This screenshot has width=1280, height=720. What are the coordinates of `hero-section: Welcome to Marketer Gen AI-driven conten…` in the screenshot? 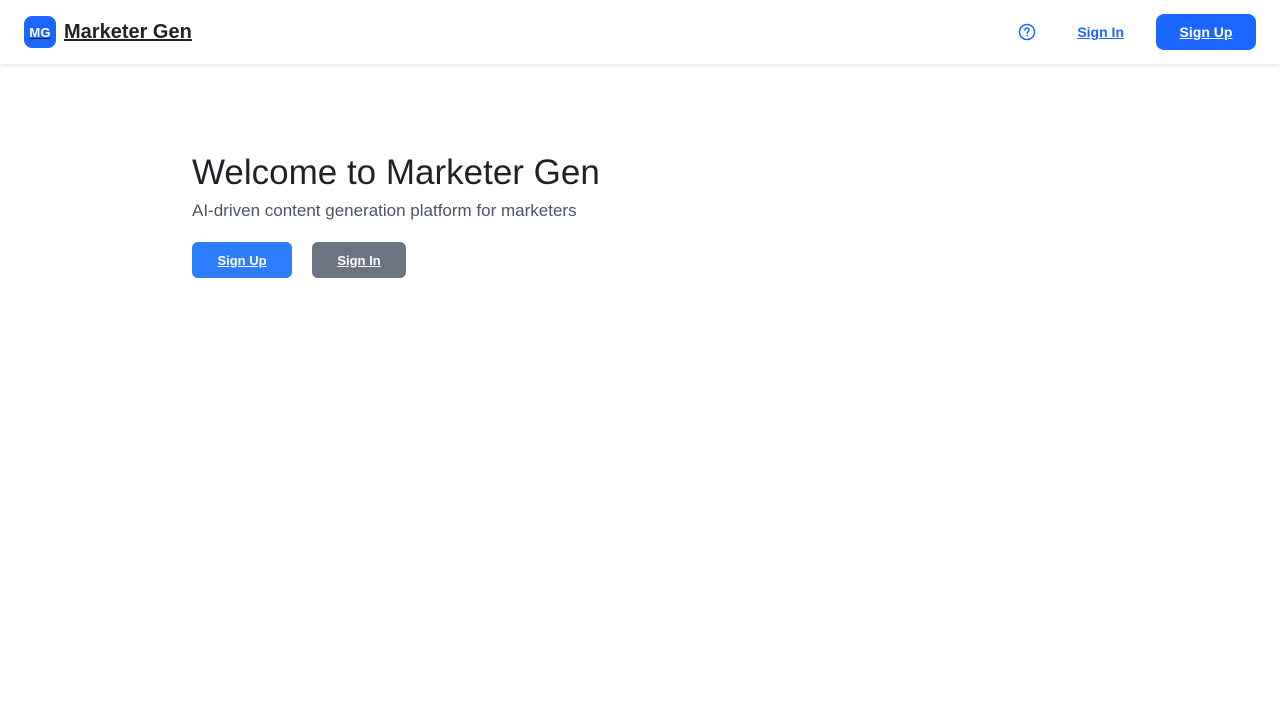 It's located at (396, 214).